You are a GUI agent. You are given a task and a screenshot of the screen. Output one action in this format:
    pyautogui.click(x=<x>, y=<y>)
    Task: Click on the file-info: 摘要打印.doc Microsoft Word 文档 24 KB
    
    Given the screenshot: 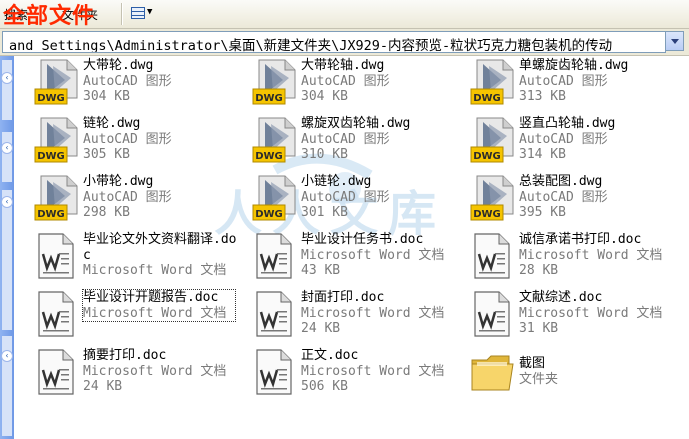 What is the action you would take?
    pyautogui.click(x=163, y=371)
    